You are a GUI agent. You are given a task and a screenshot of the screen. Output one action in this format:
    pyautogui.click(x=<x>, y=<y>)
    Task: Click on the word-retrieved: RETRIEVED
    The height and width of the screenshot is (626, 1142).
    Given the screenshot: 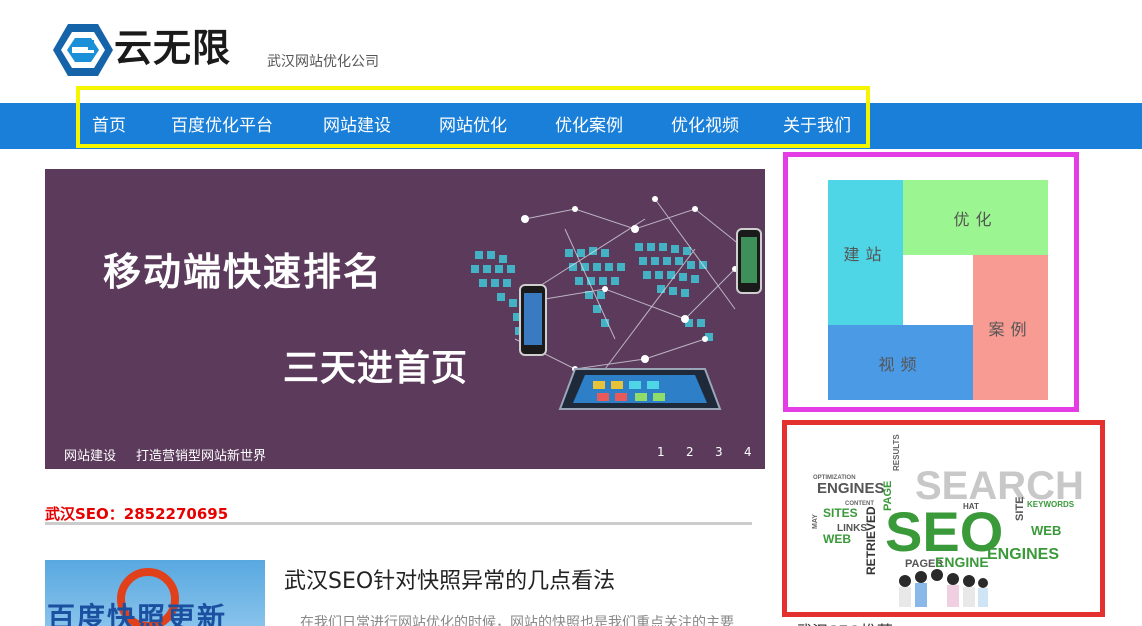 What is the action you would take?
    pyautogui.click(x=871, y=540)
    